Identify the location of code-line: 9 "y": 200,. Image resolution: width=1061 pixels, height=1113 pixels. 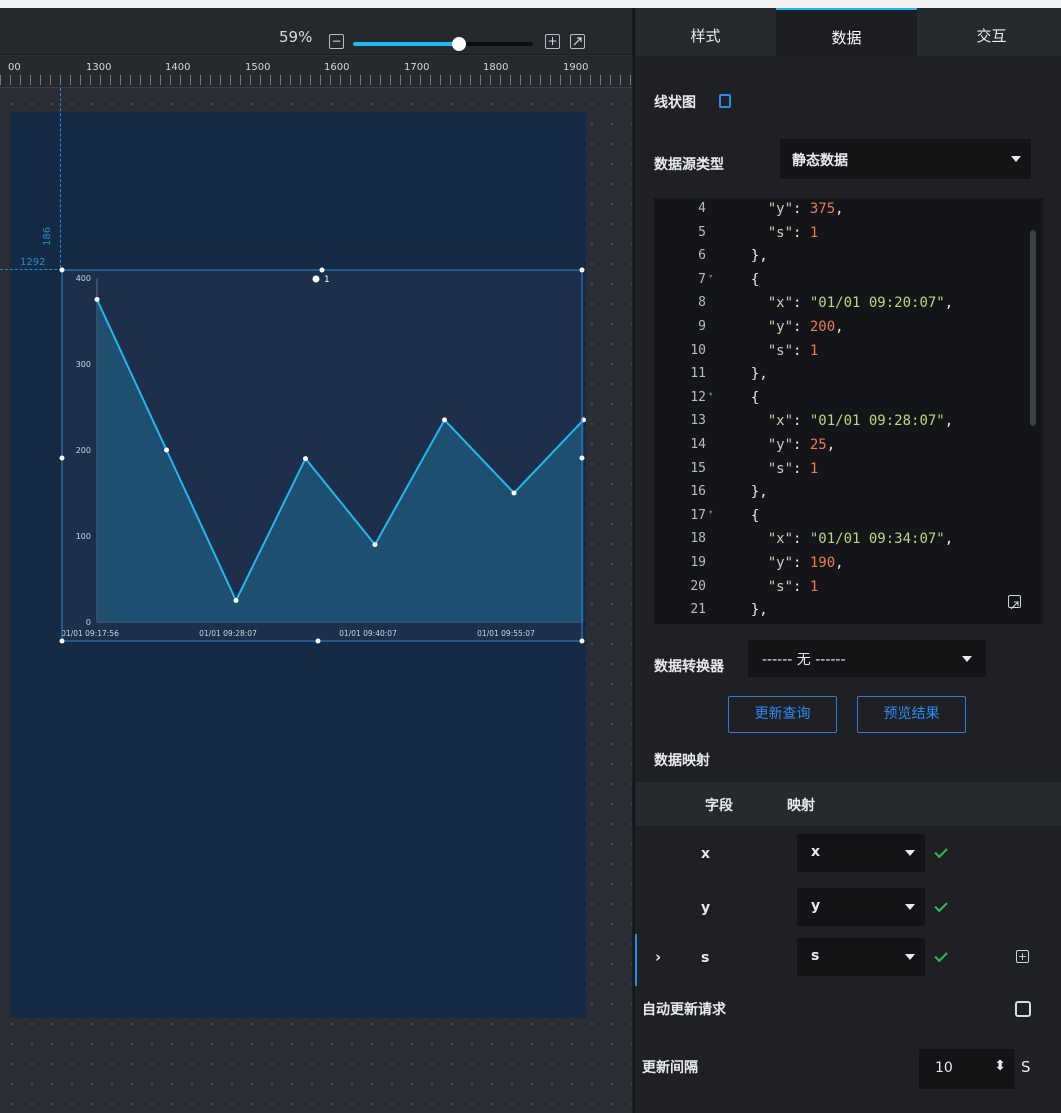
(848, 331).